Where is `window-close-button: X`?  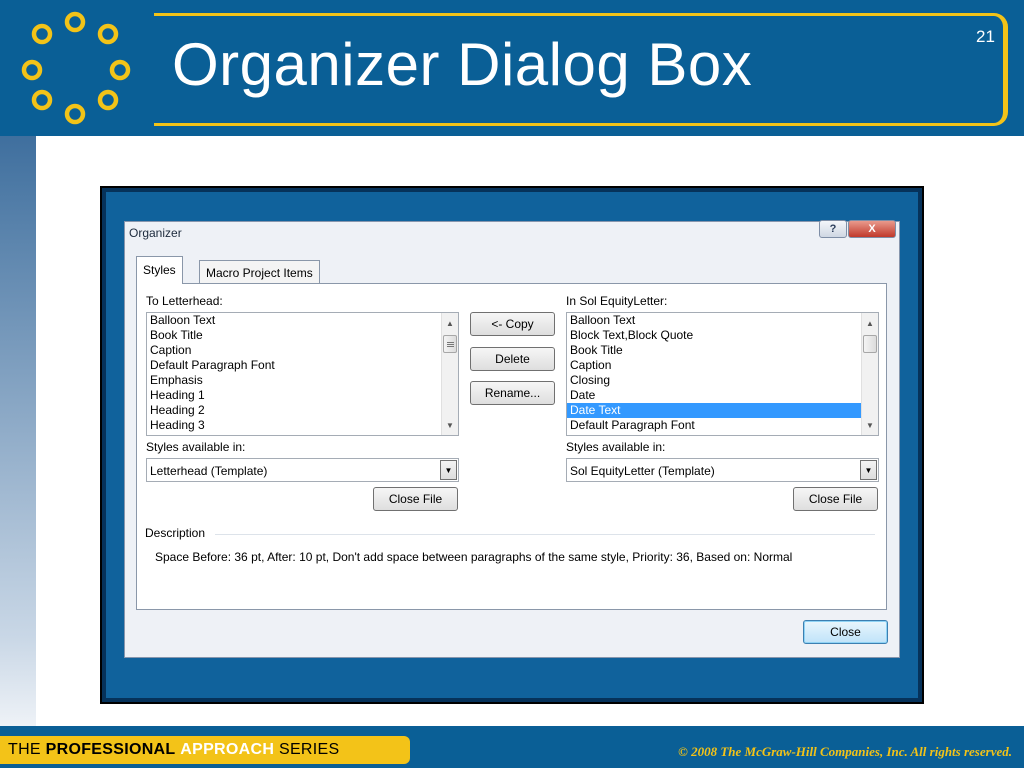 window-close-button: X is located at coordinates (872, 229).